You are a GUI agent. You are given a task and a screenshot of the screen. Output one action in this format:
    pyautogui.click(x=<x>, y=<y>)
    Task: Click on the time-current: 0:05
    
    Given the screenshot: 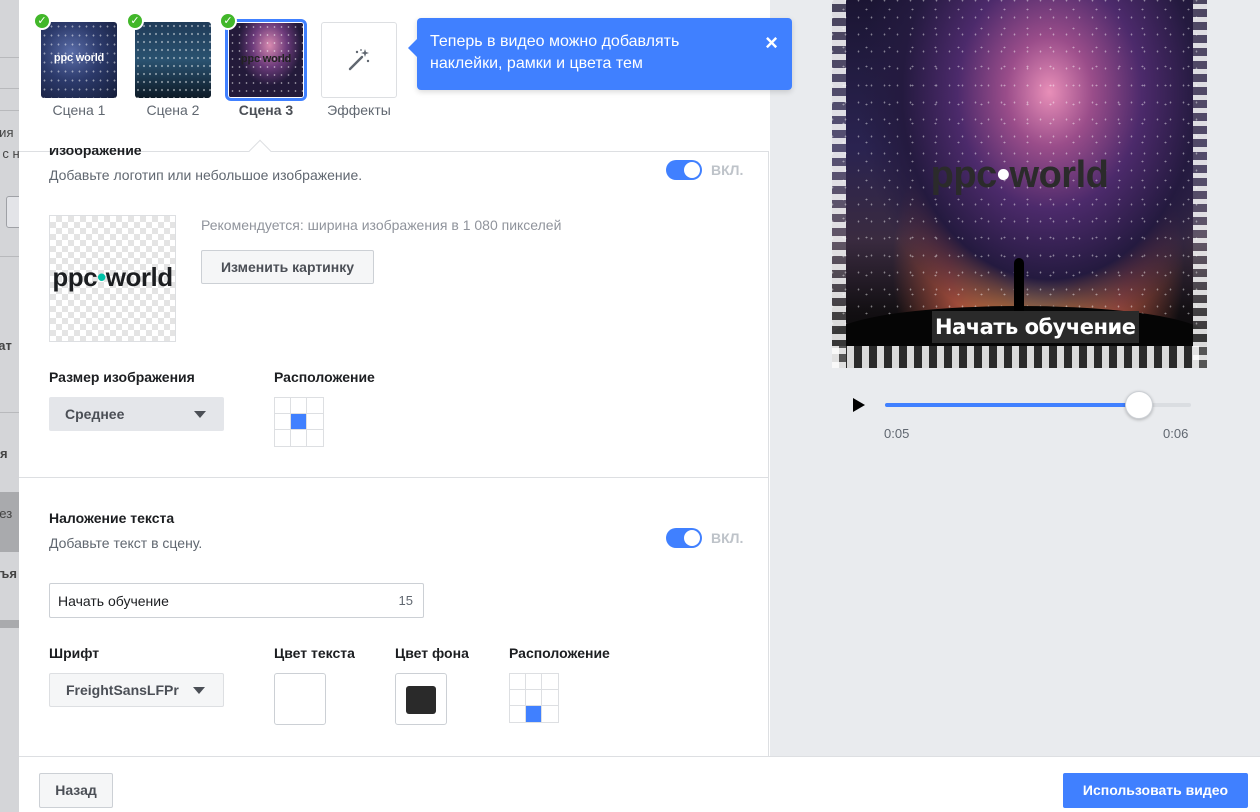 What is the action you would take?
    pyautogui.click(x=897, y=433)
    